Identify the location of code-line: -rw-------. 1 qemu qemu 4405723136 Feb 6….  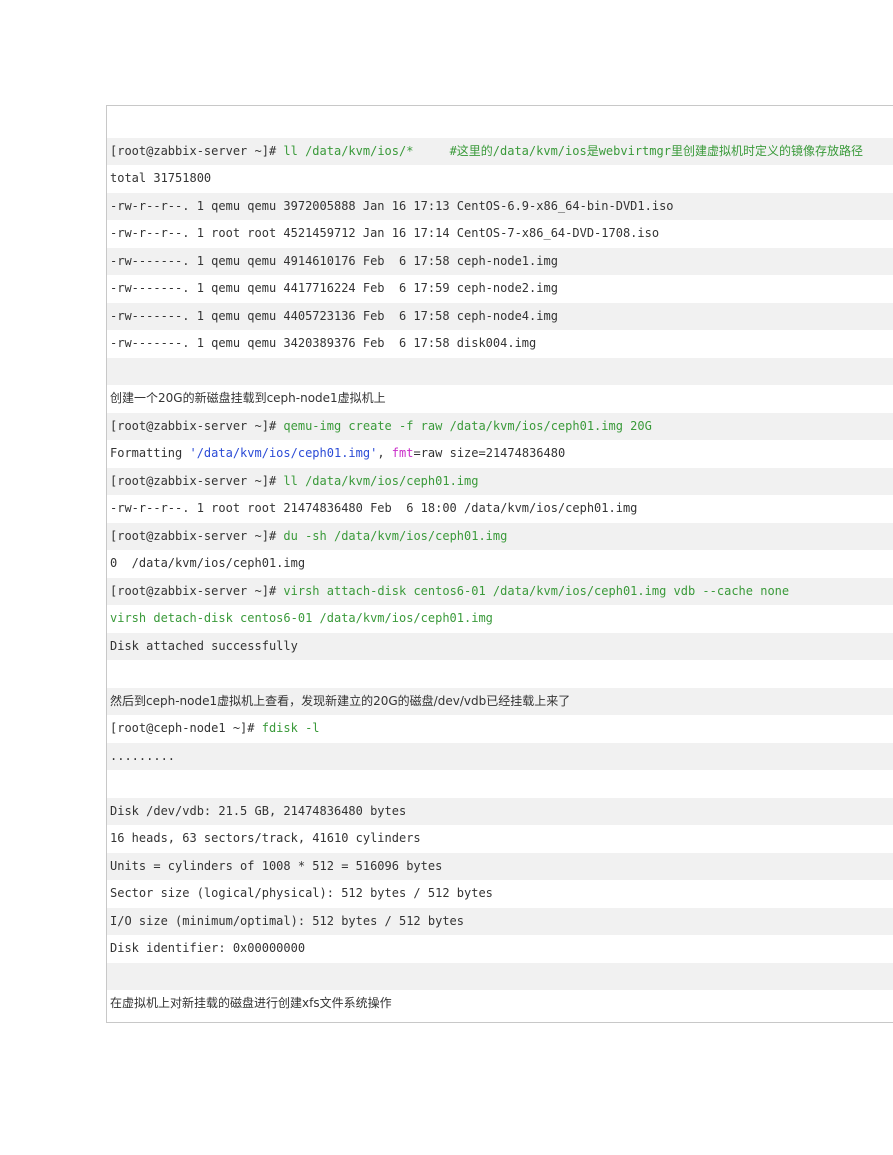
(500, 316).